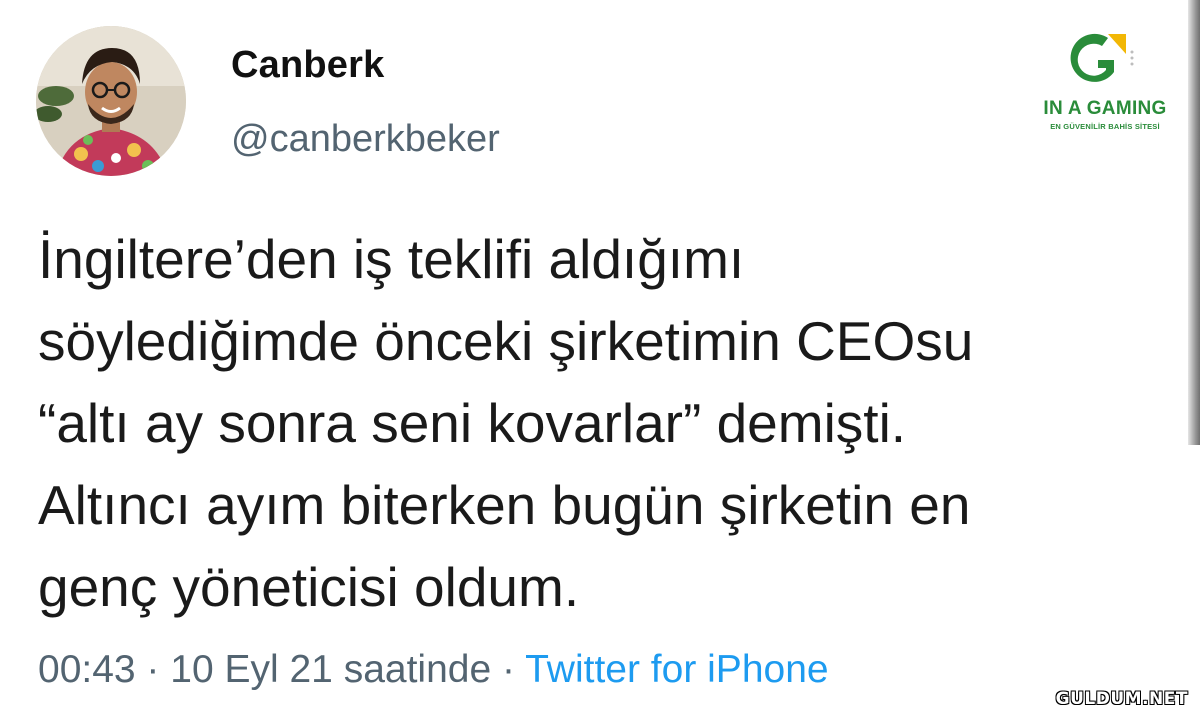 Image resolution: width=1200 pixels, height=712 pixels. Describe the element at coordinates (676, 669) in the screenshot. I see `tweet-source-link: Twitter for iPhone` at that location.